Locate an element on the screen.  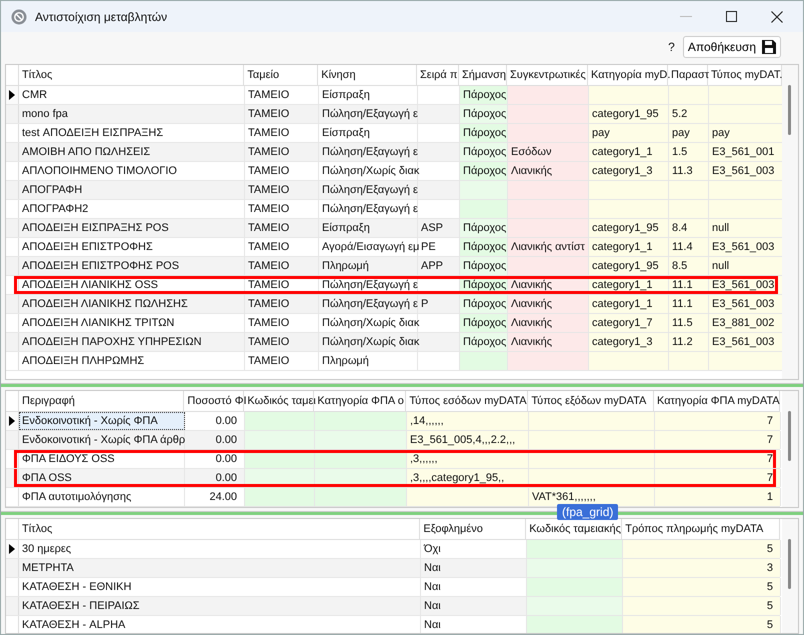
table-cell: category1_7 is located at coordinates (629, 323).